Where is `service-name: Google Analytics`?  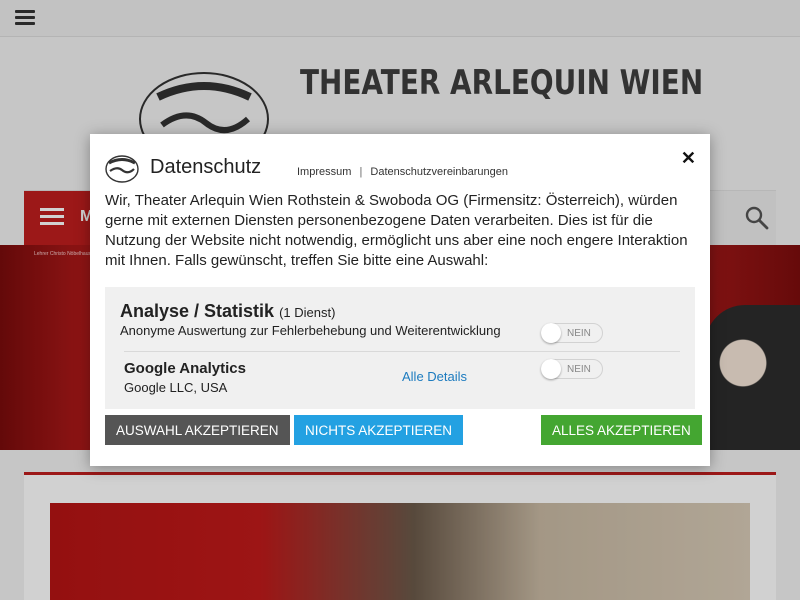
service-name: Google Analytics is located at coordinates (185, 368).